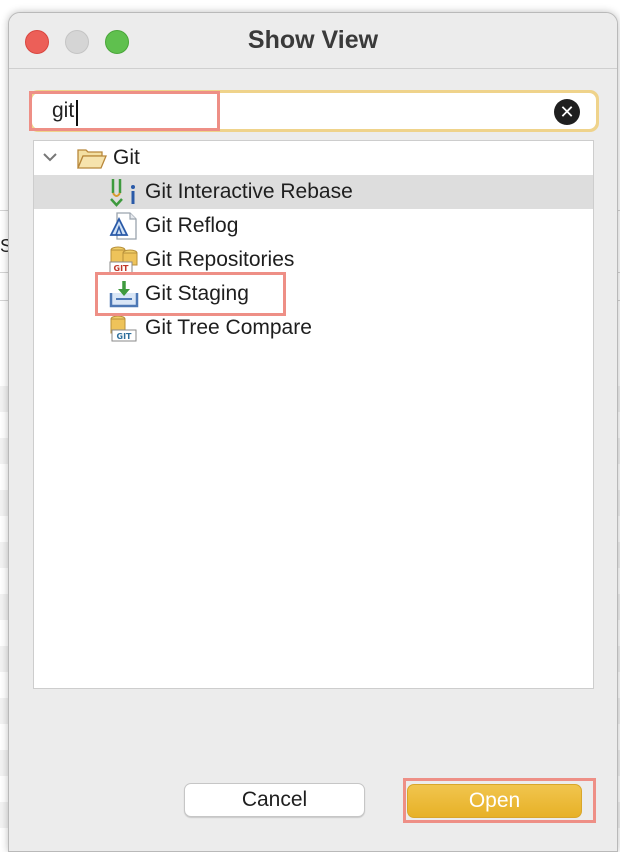 This screenshot has width=620, height=852. I want to click on clear-icon: ✕, so click(567, 112).